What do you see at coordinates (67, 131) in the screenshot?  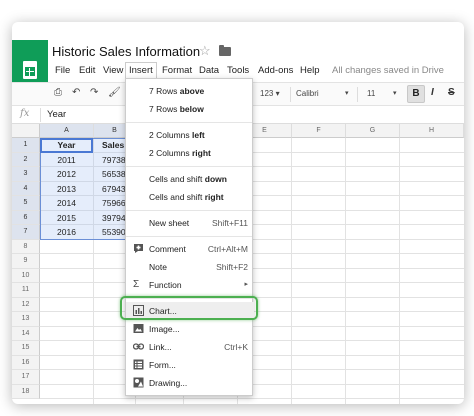 I see `column-header-a: A` at bounding box center [67, 131].